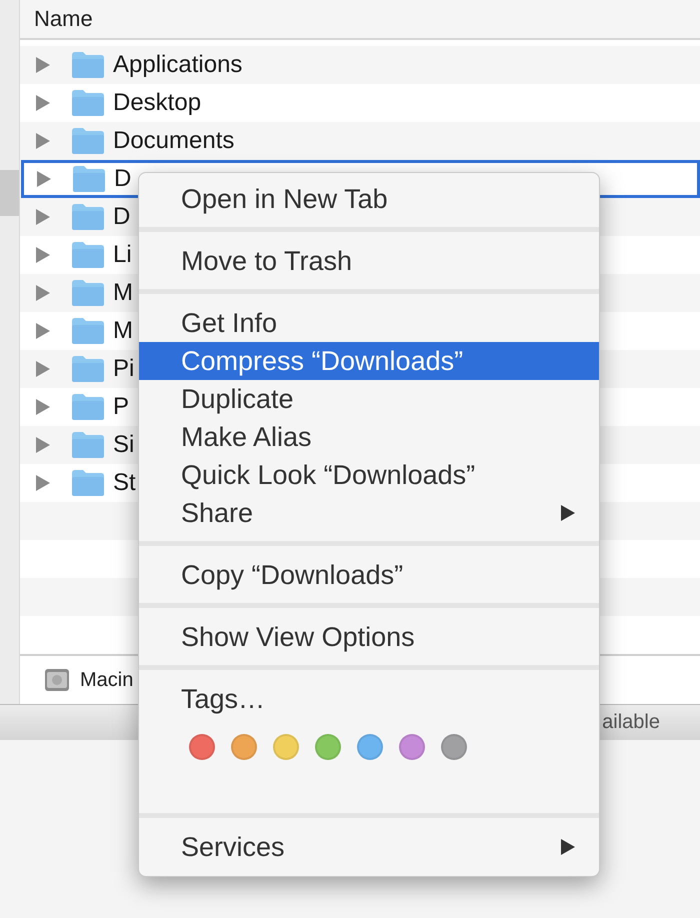 The width and height of the screenshot is (700, 918). I want to click on path-label: Macin, so click(107, 680).